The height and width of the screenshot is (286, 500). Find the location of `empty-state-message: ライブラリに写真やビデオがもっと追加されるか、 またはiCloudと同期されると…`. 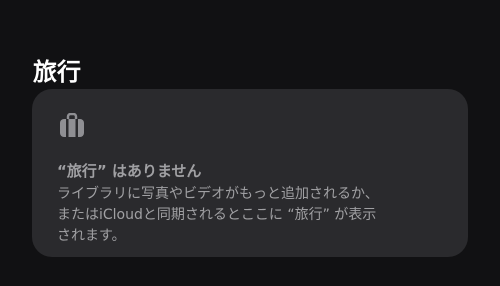

empty-state-message: ライブラリに写真やビデオがもっと追加されるか、 またはiCloudと同期されると… is located at coordinates (218, 215).